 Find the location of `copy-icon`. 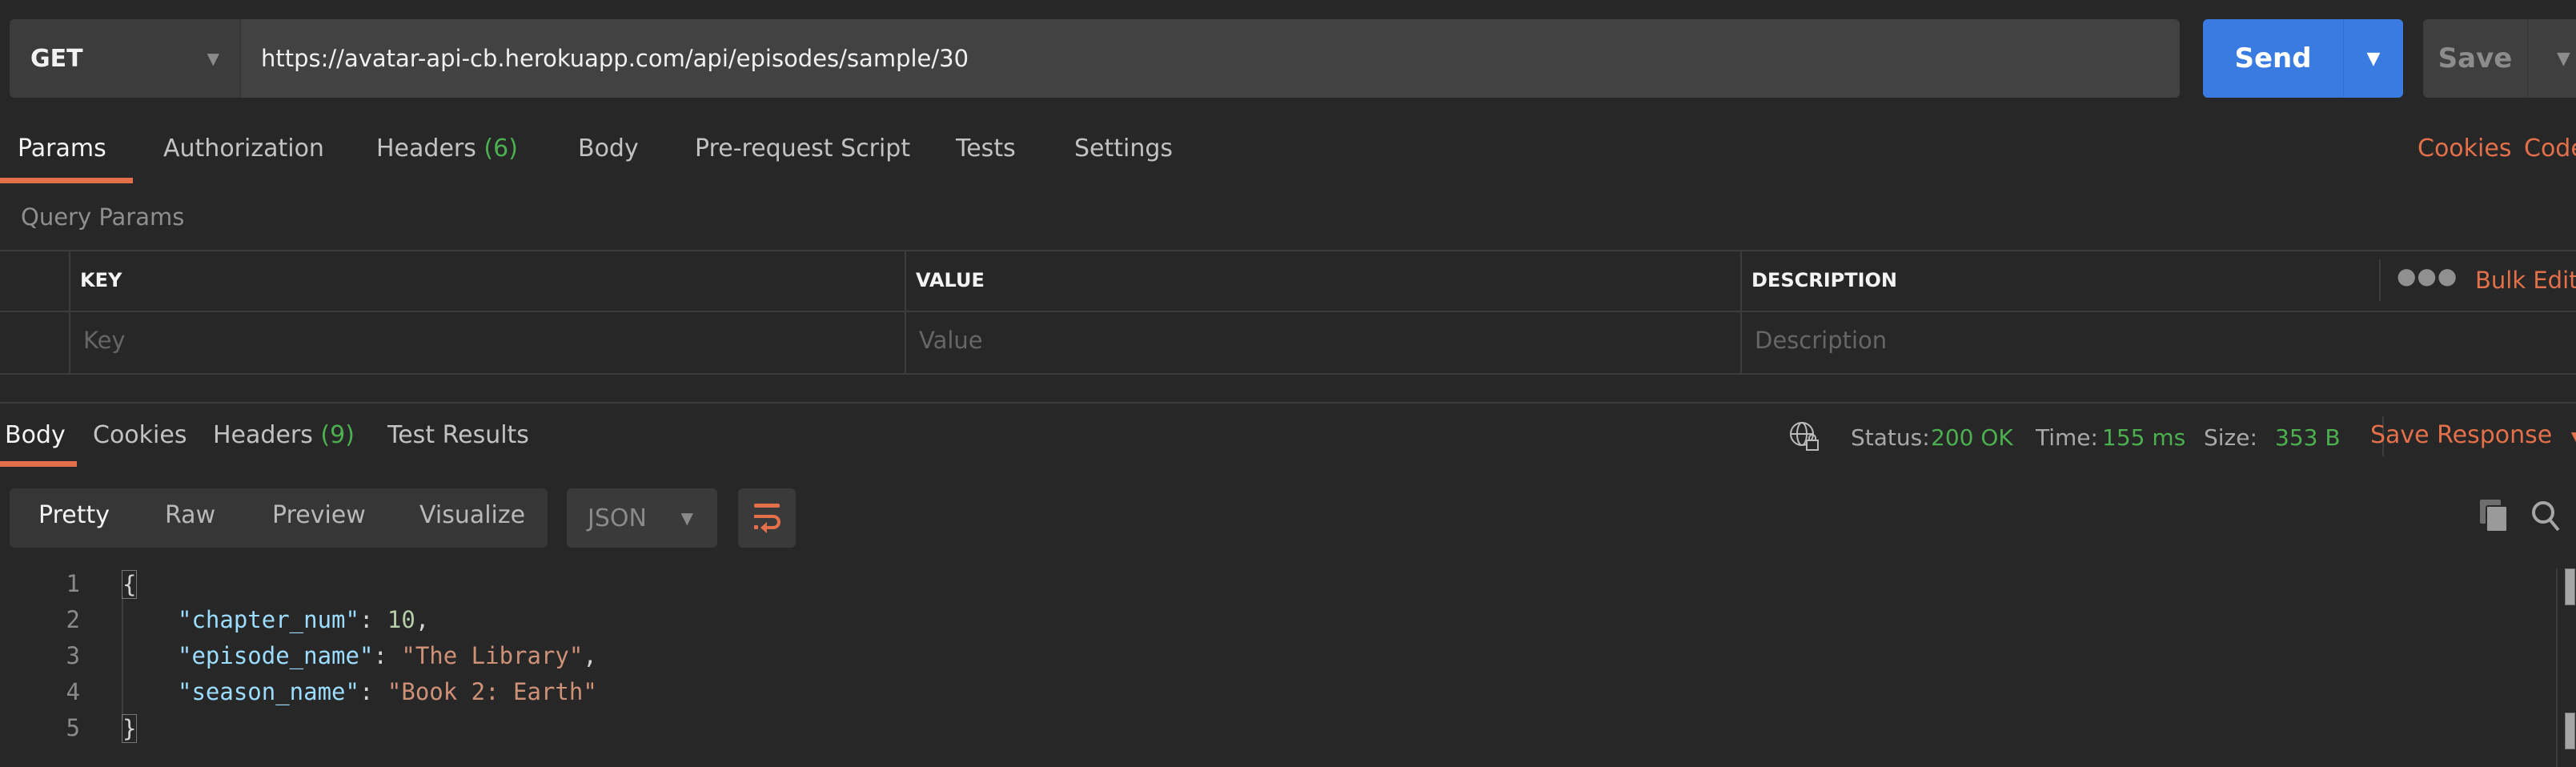

copy-icon is located at coordinates (2494, 516).